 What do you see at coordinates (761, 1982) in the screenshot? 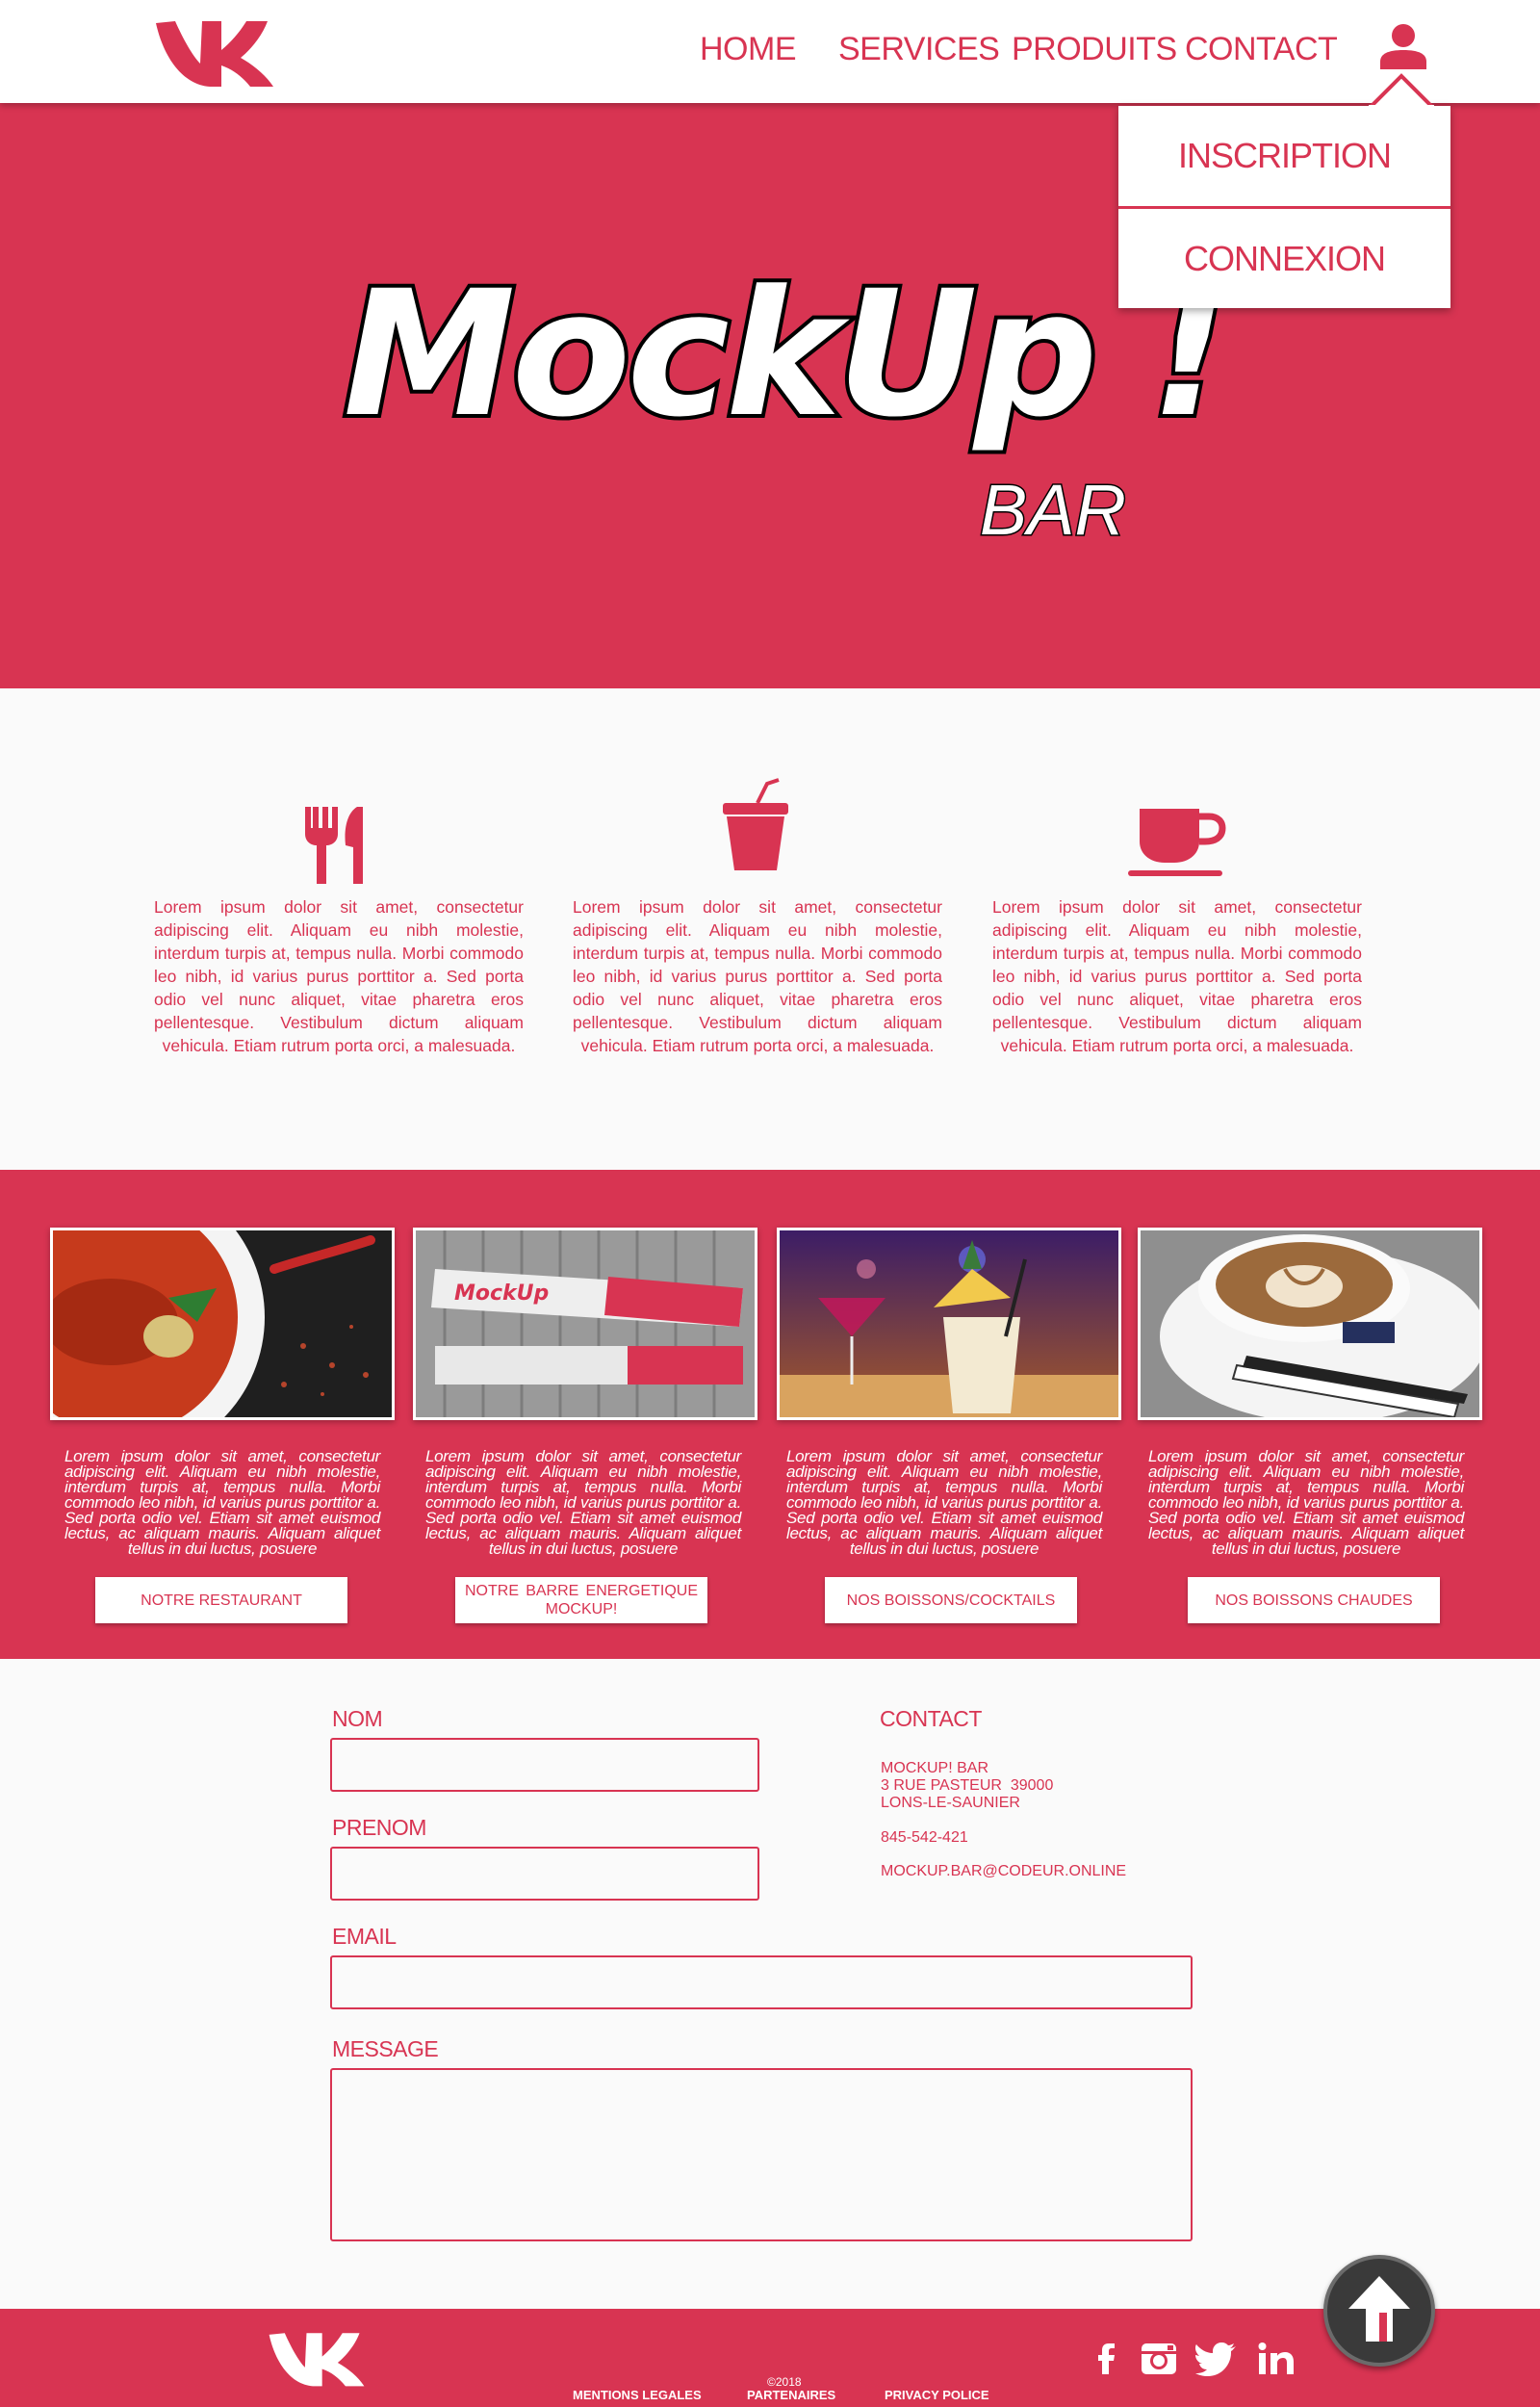
I see `email-input` at bounding box center [761, 1982].